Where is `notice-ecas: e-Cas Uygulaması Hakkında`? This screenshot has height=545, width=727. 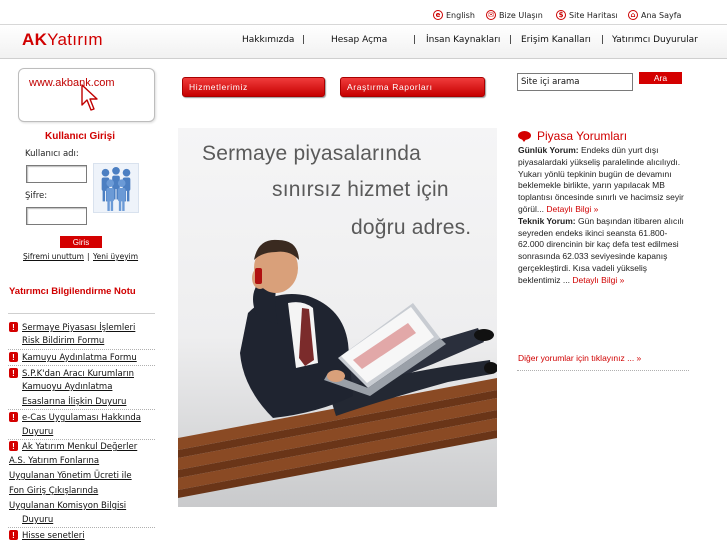 notice-ecas: e-Cas Uygulaması Hakkında is located at coordinates (81, 418).